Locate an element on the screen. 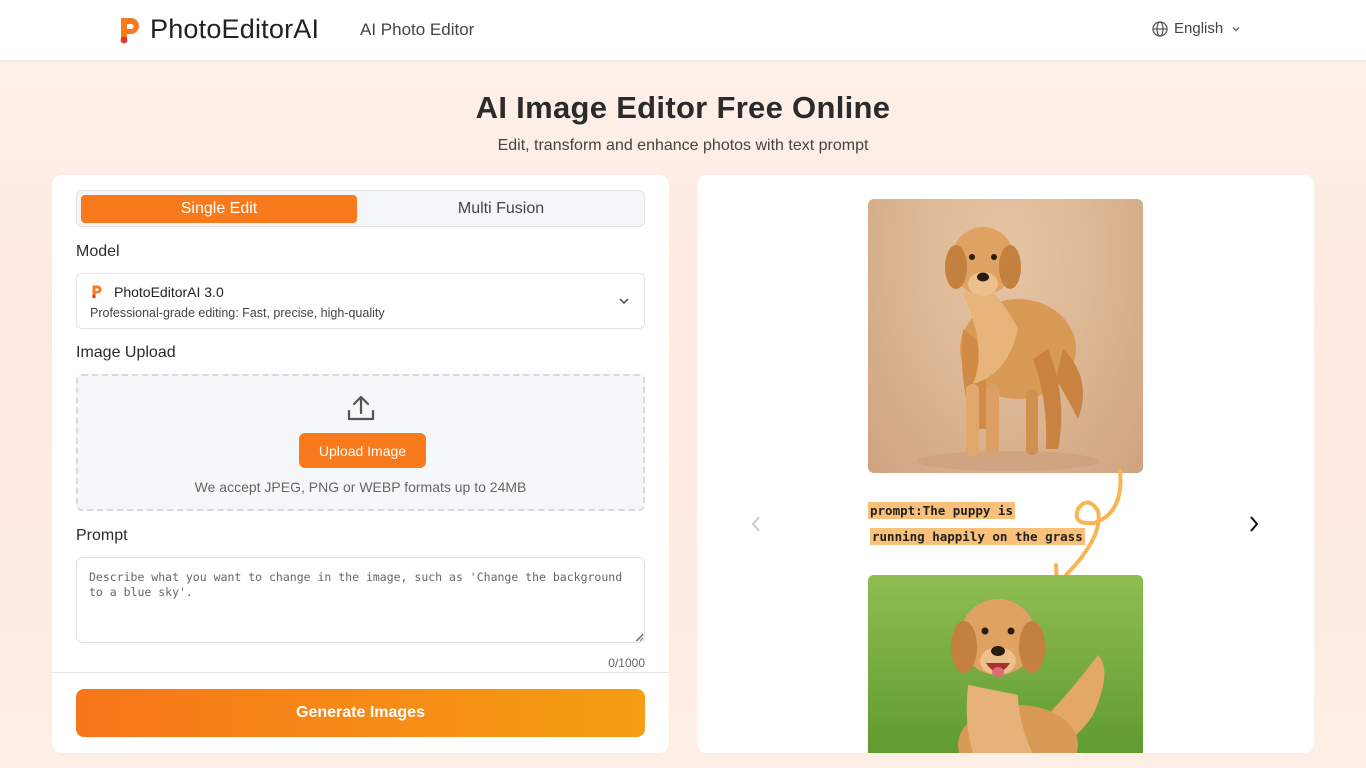 The width and height of the screenshot is (1366, 768). logo-mark-icon is located at coordinates (129, 30).